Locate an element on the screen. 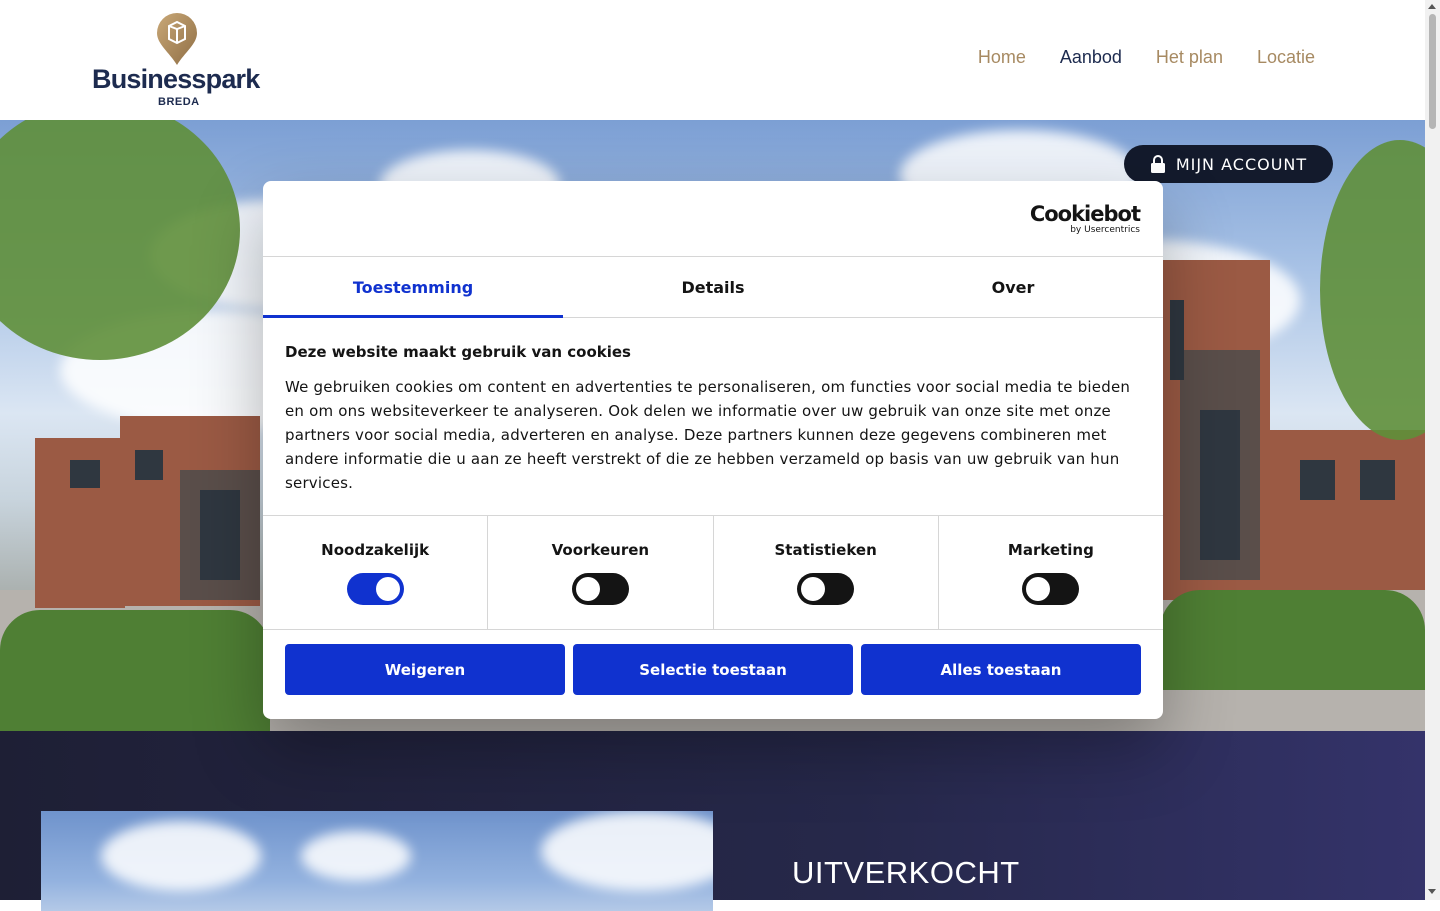 The height and width of the screenshot is (911, 1440). nav-het-plan: Het plan is located at coordinates (1189, 57).